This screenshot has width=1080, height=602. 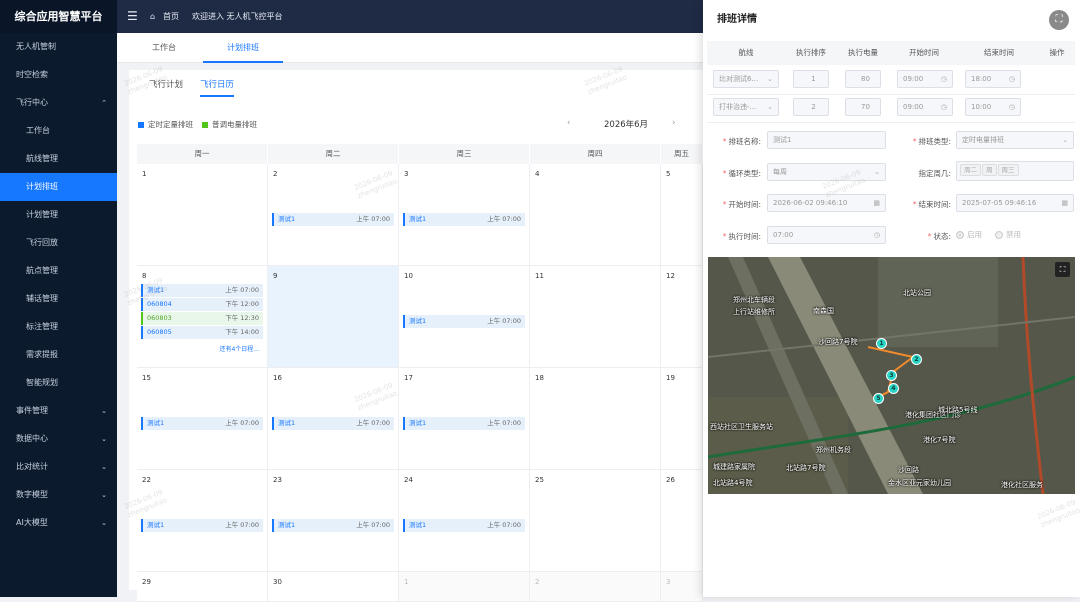 I want to click on sidebar-item: 智能规划, so click(x=58, y=383).